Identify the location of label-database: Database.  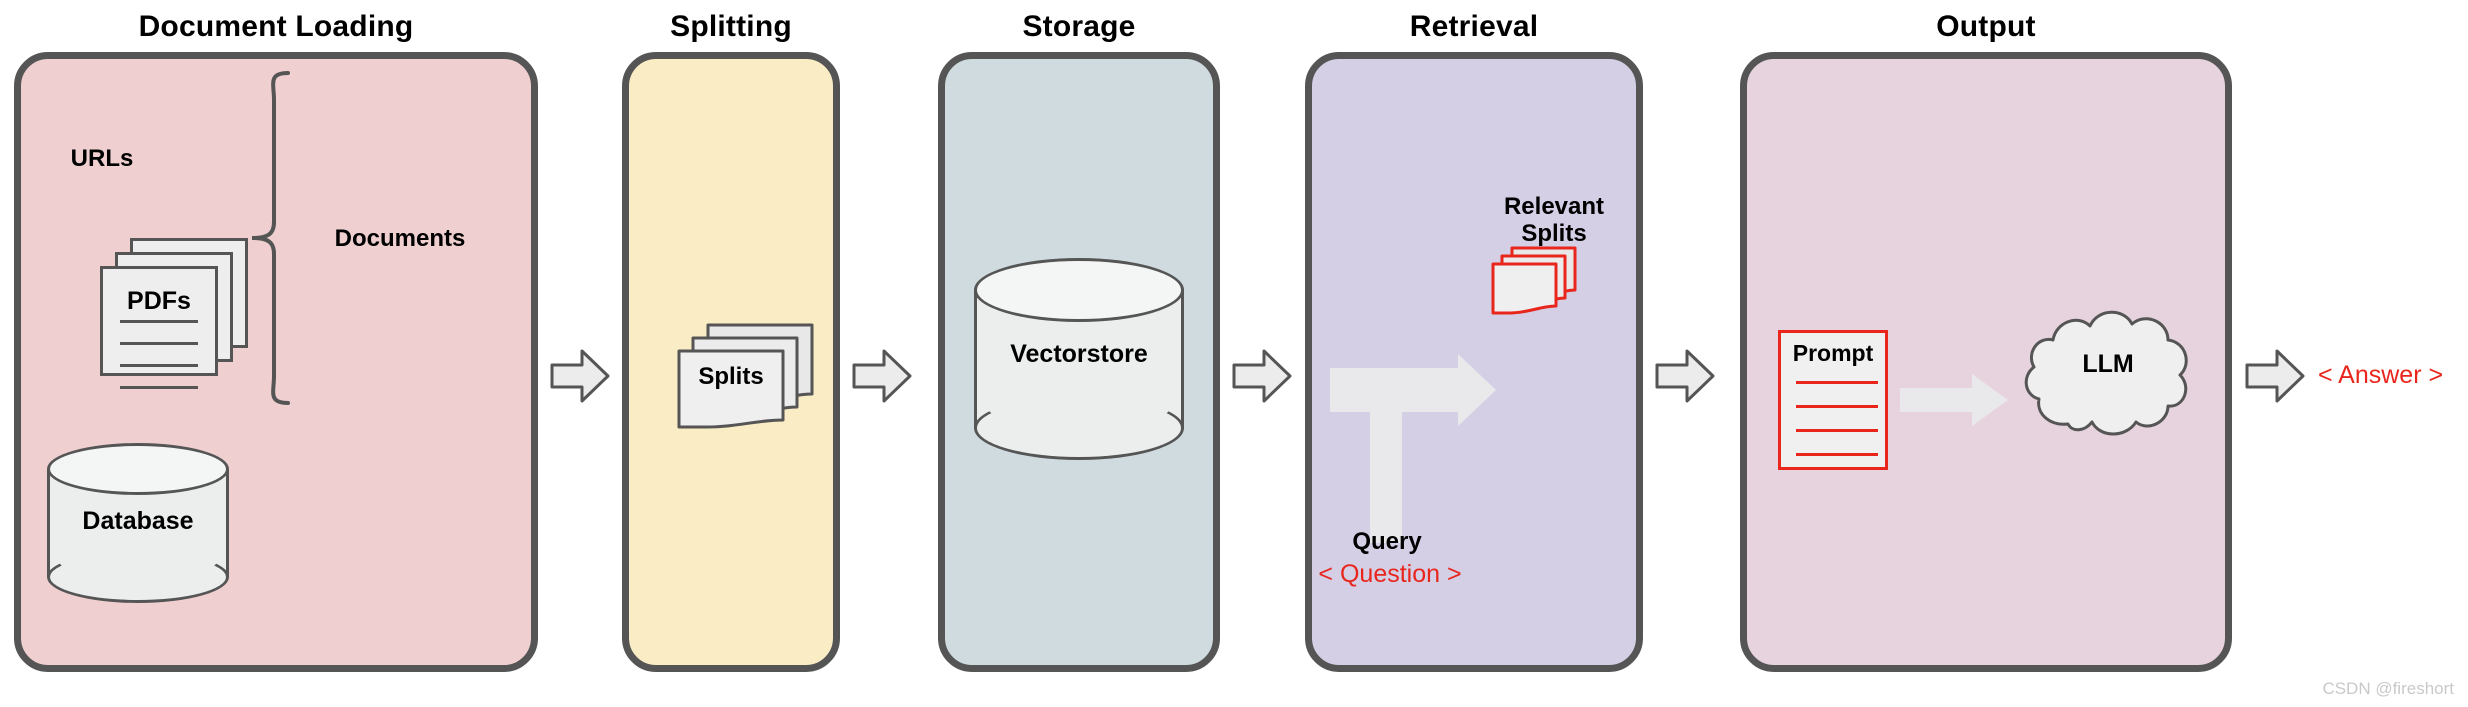
(138, 521).